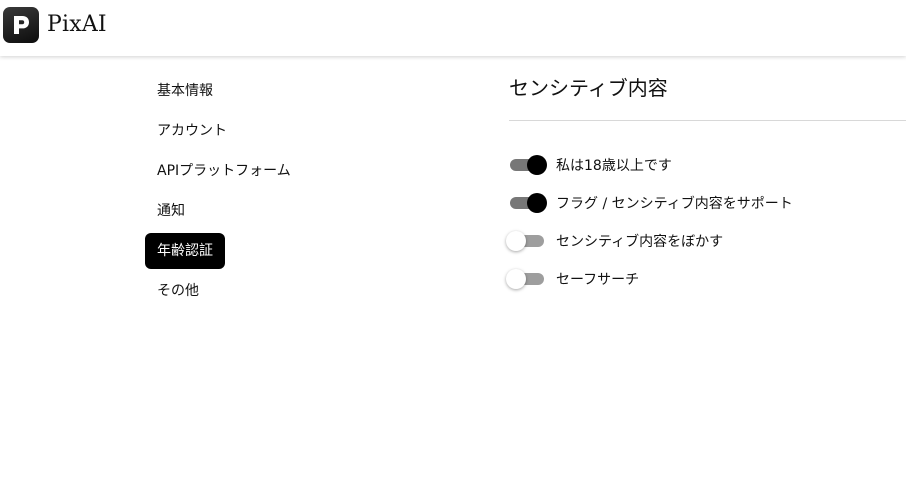 This screenshot has width=906, height=499. I want to click on sidebar-item-account: アカウント, so click(192, 131).